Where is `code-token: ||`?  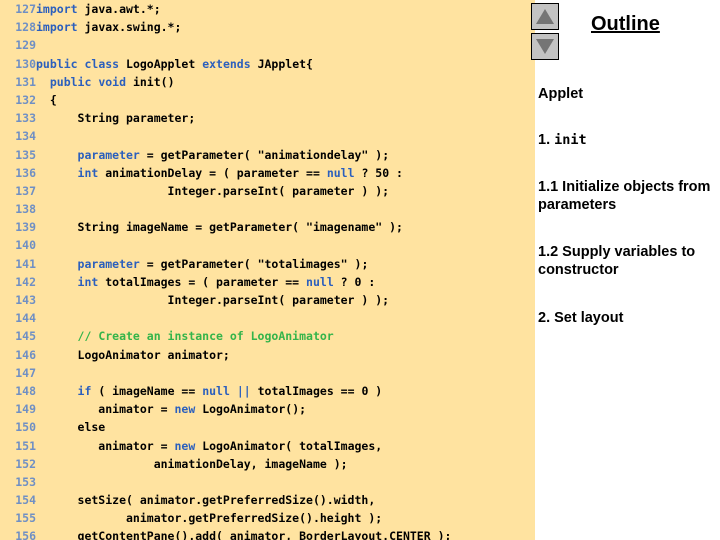
code-token: || is located at coordinates (247, 390).